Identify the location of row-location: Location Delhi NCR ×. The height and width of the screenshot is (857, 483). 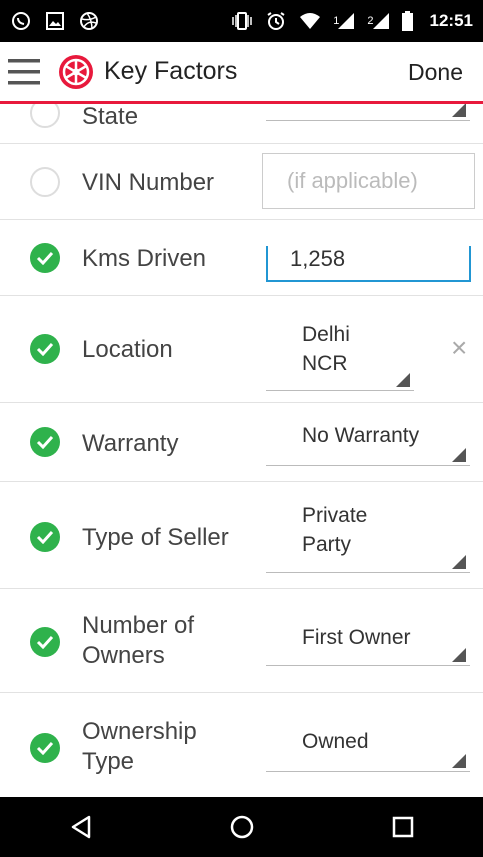
(241, 349).